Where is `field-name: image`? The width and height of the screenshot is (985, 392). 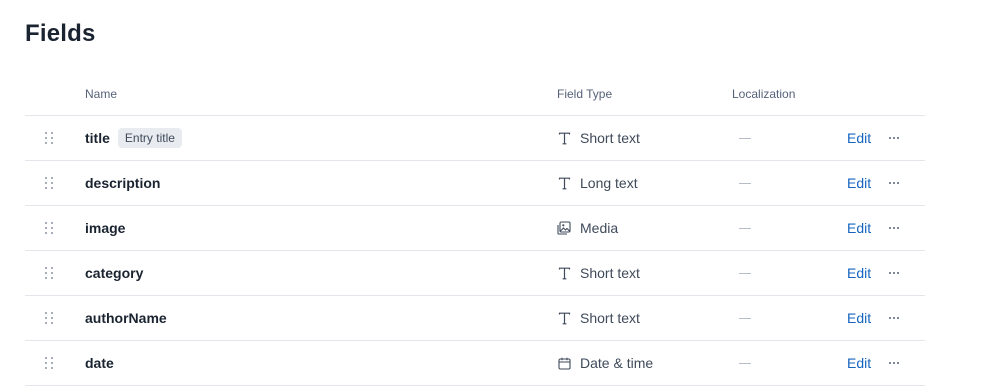 field-name: image is located at coordinates (105, 228).